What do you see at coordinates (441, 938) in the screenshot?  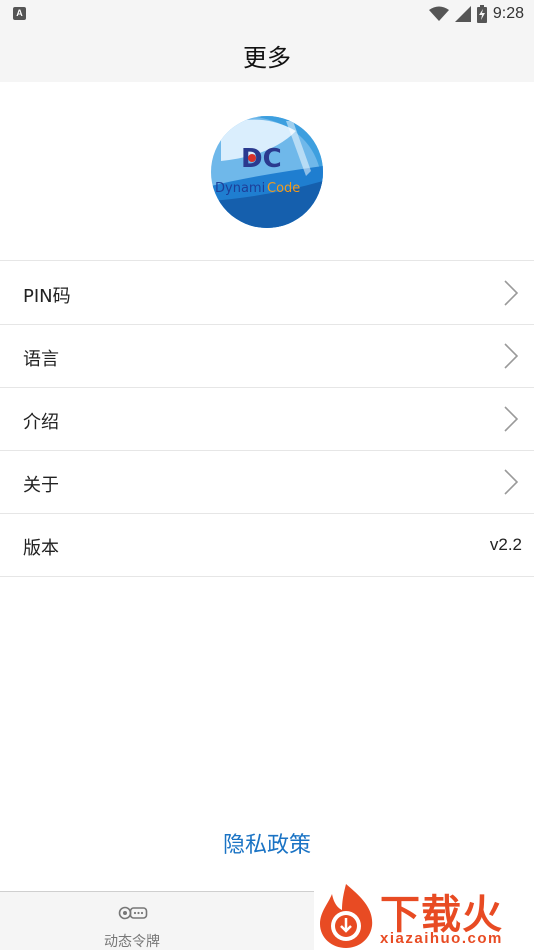 I see `watermark-url: xiazaihuo.com` at bounding box center [441, 938].